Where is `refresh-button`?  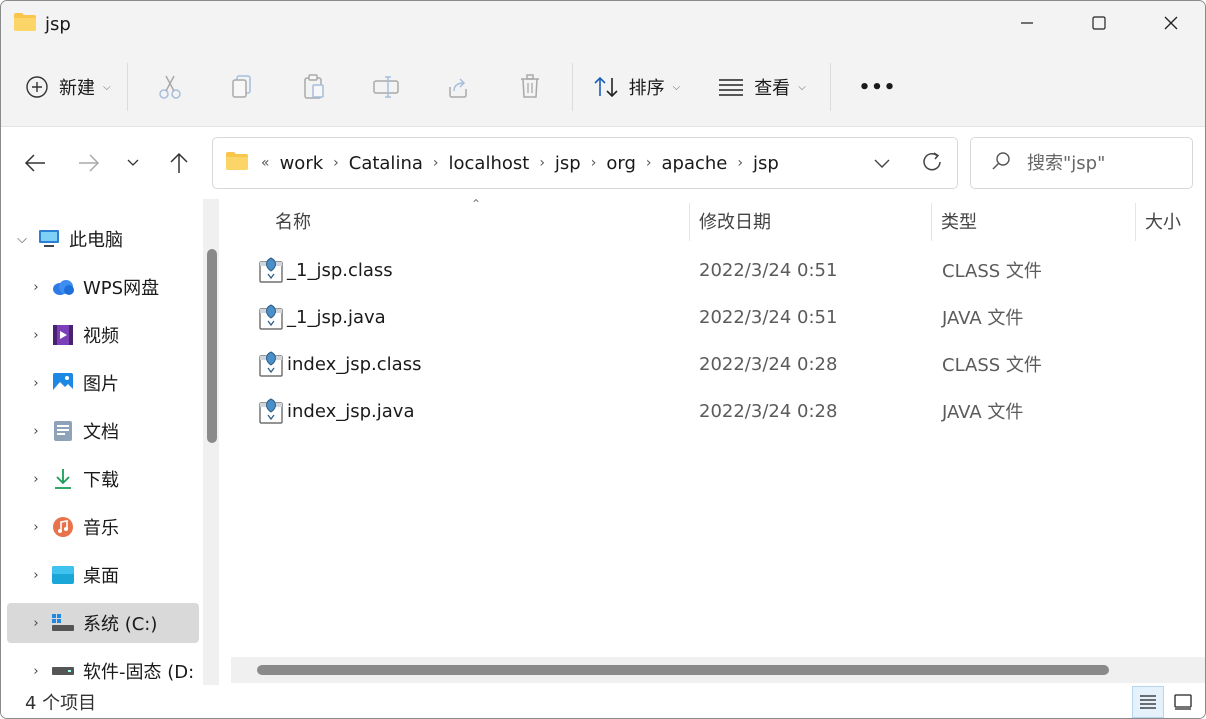
refresh-button is located at coordinates (932, 164).